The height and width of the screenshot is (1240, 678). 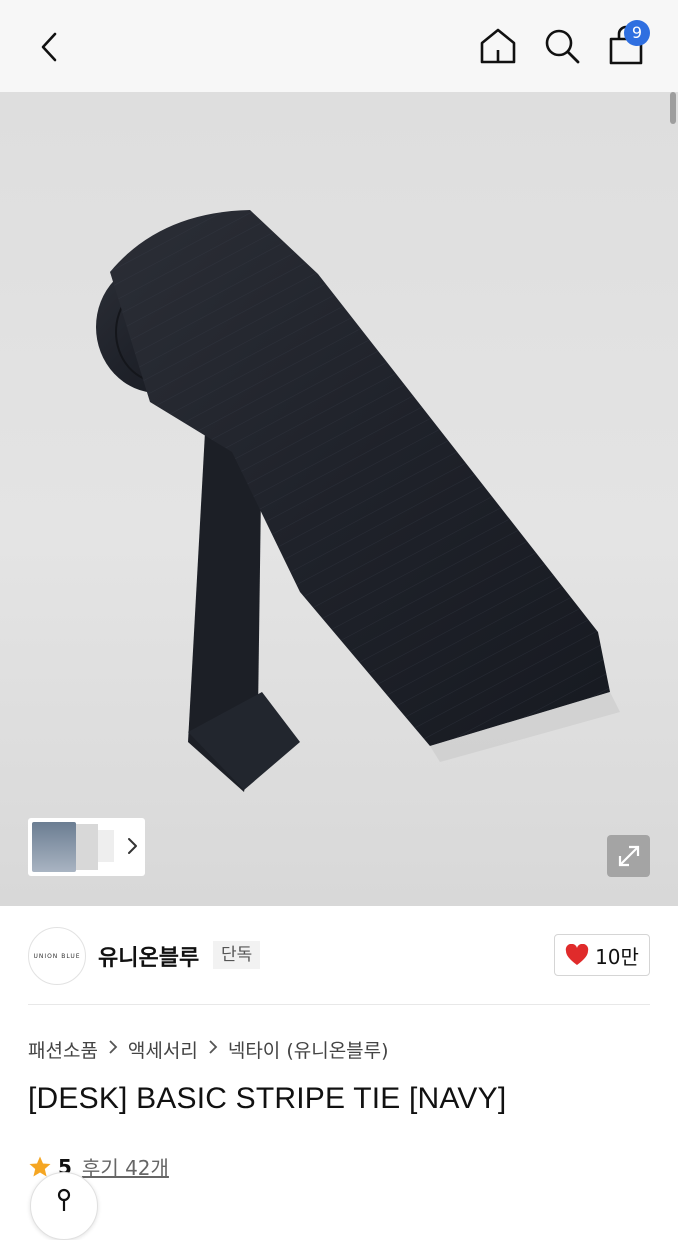 I want to click on thumbnail-tie, so click(x=87, y=847).